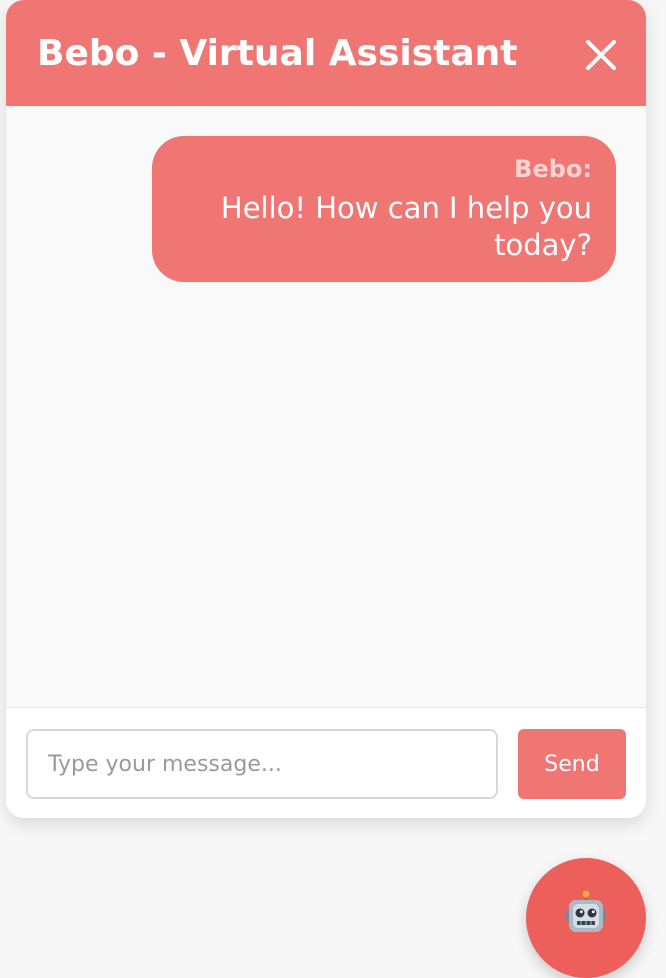 This screenshot has height=978, width=666. I want to click on chat-header: Bebo - Virtual Assistant, so click(326, 53).